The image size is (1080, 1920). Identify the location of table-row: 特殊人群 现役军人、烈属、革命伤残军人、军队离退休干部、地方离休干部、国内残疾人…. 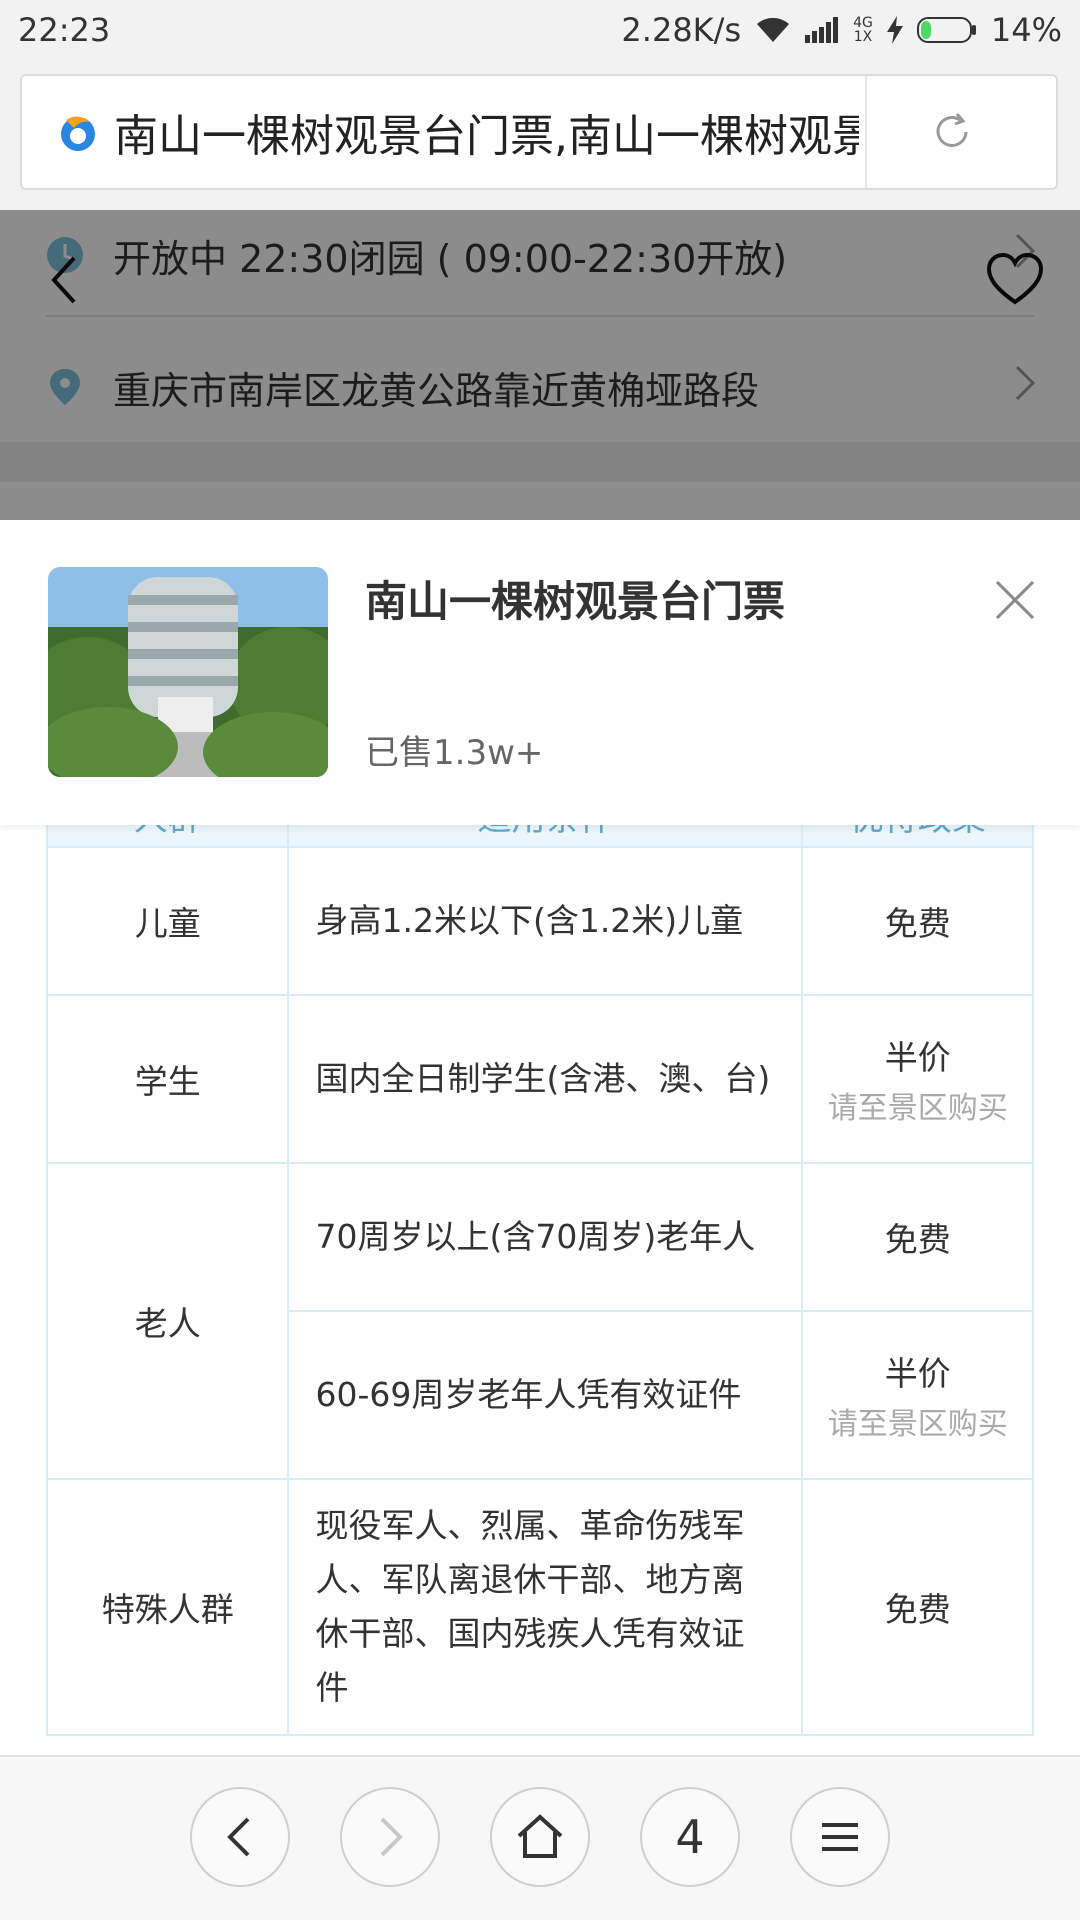
(539, 1607).